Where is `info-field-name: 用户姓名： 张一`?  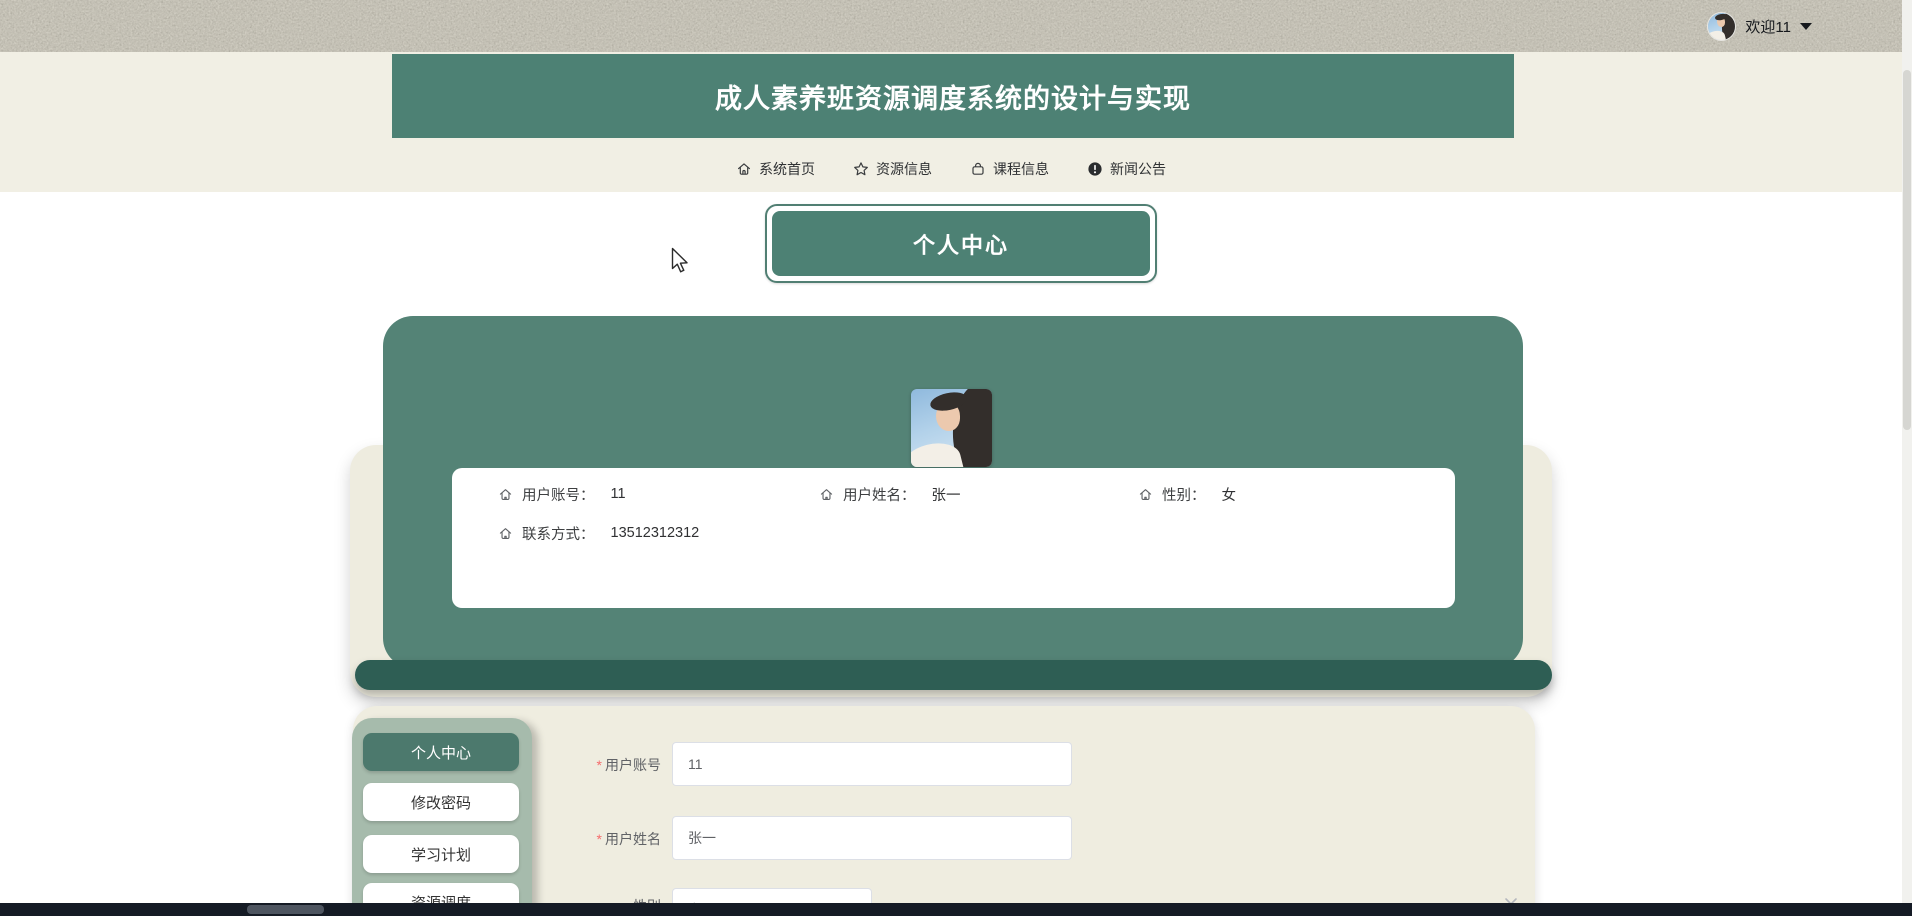 info-field-name: 用户姓名： 张一 is located at coordinates (890, 494).